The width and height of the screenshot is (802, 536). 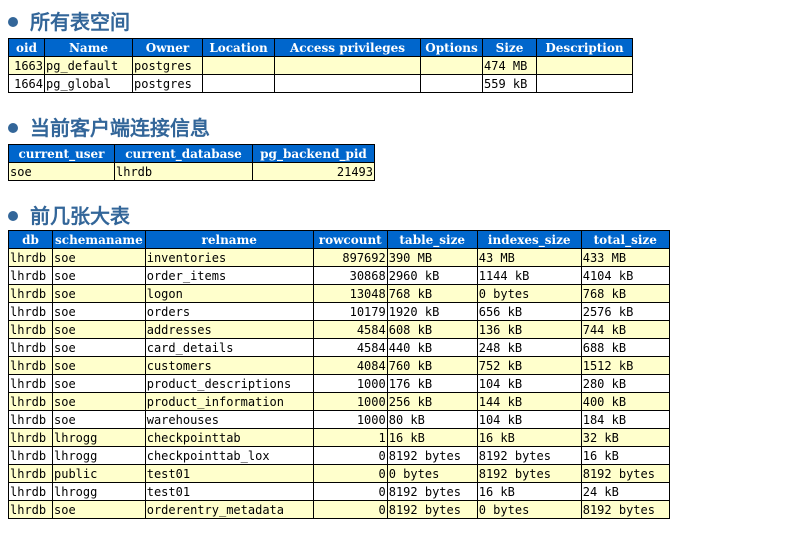 What do you see at coordinates (229, 239) in the screenshot?
I see `column-header: relname` at bounding box center [229, 239].